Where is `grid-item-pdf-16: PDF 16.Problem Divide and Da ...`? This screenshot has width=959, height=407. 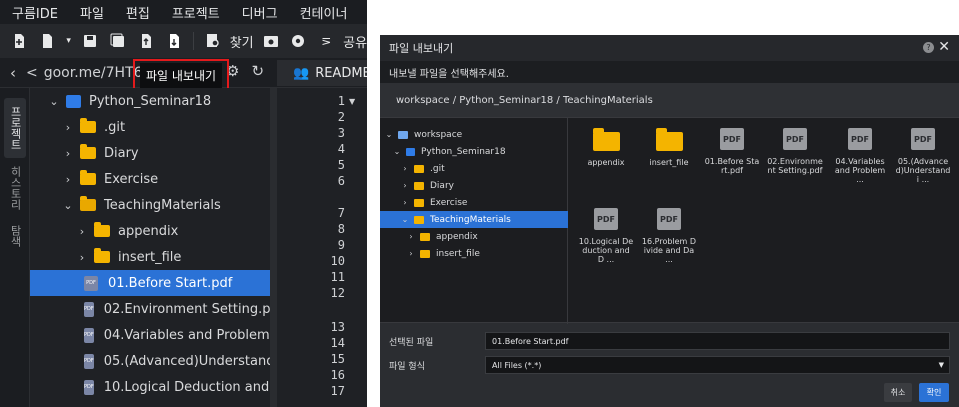 grid-item-pdf-16: PDF 16.Problem Divide and Da ... is located at coordinates (669, 236).